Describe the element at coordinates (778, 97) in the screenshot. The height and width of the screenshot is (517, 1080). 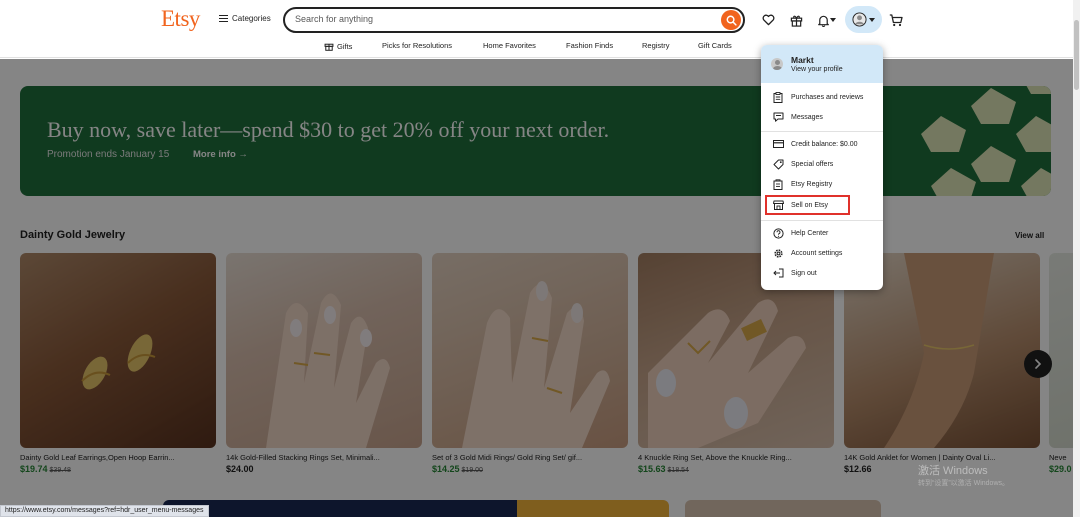
I see `clipboard-icon` at that location.